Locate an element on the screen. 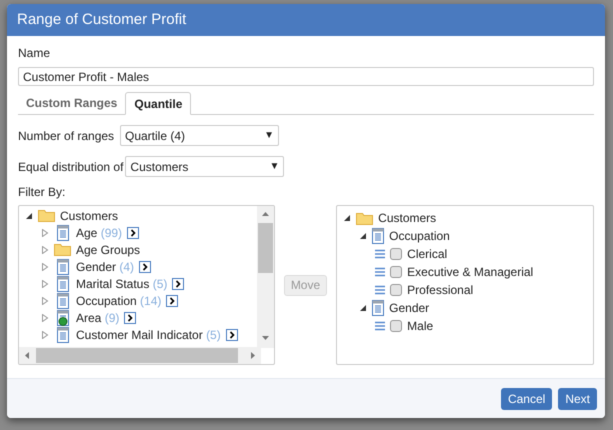  name-field: Customer Profit - Males is located at coordinates (306, 76).